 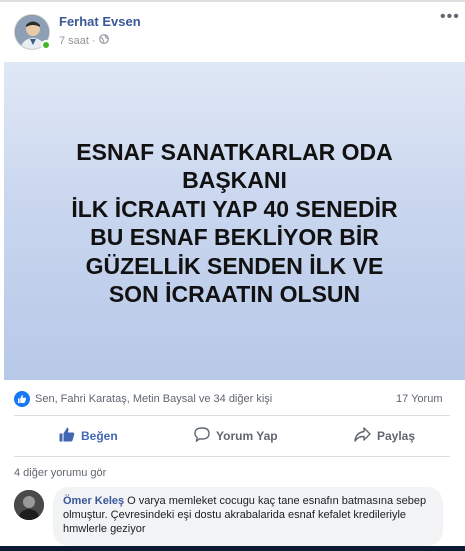 What do you see at coordinates (232, 31) in the screenshot?
I see `post-header: Ferhat Evsen 7 saat · •••` at bounding box center [232, 31].